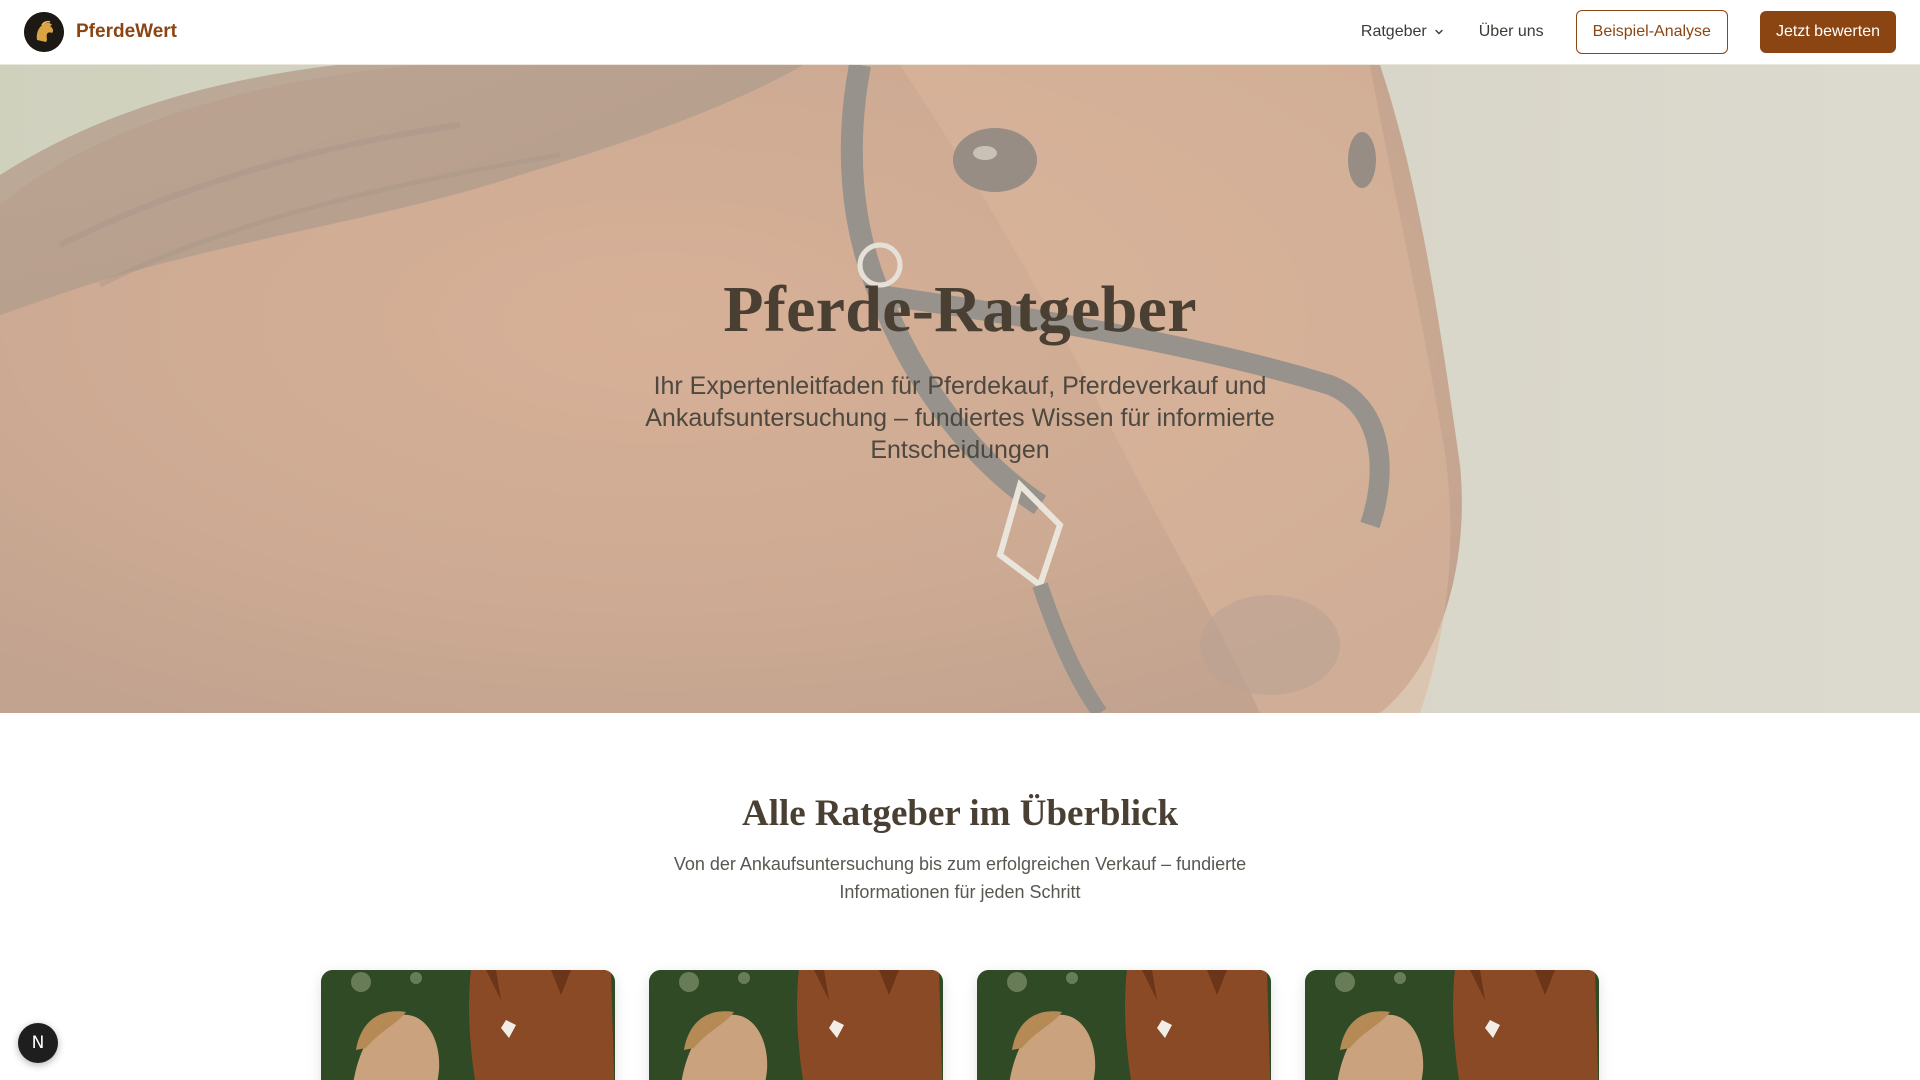 The height and width of the screenshot is (1080, 1920). What do you see at coordinates (127, 31) in the screenshot?
I see `brand-name: PferdeWert` at bounding box center [127, 31].